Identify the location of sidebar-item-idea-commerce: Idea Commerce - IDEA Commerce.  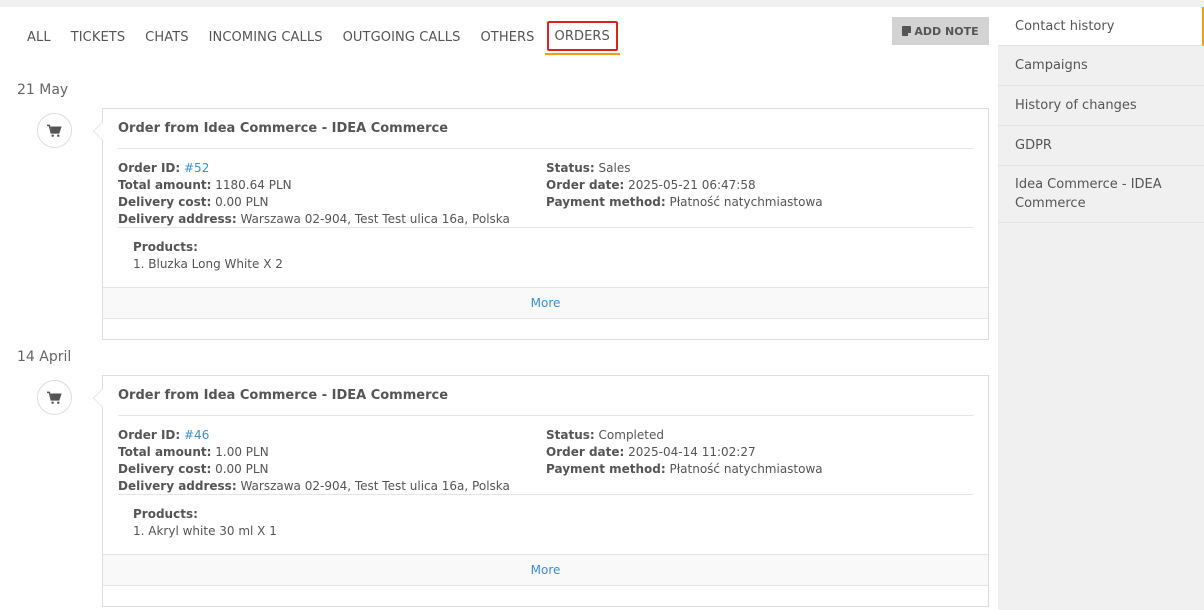
(1101, 194).